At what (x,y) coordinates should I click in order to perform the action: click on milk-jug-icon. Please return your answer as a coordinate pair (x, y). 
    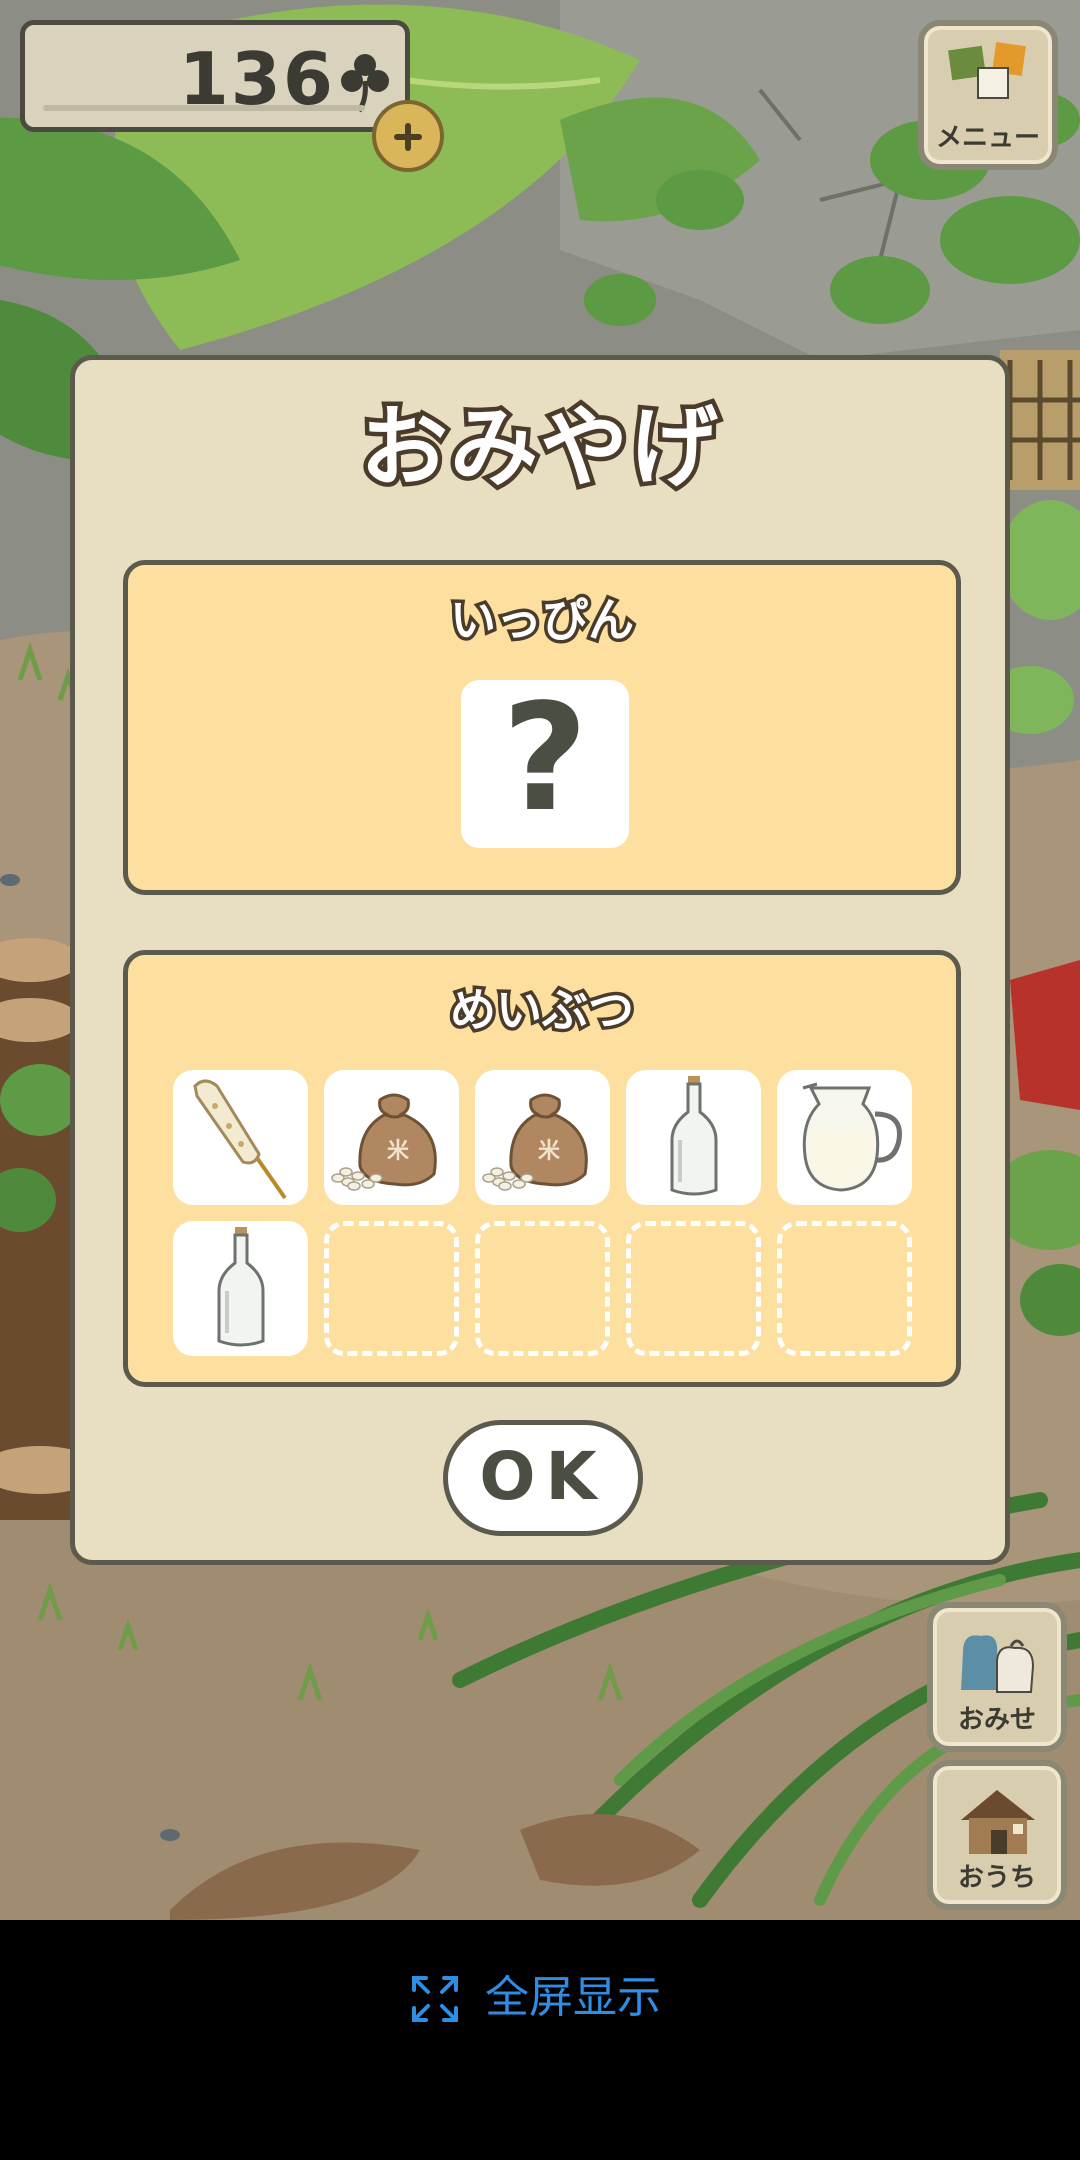
    Looking at the image, I should click on (852, 1137).